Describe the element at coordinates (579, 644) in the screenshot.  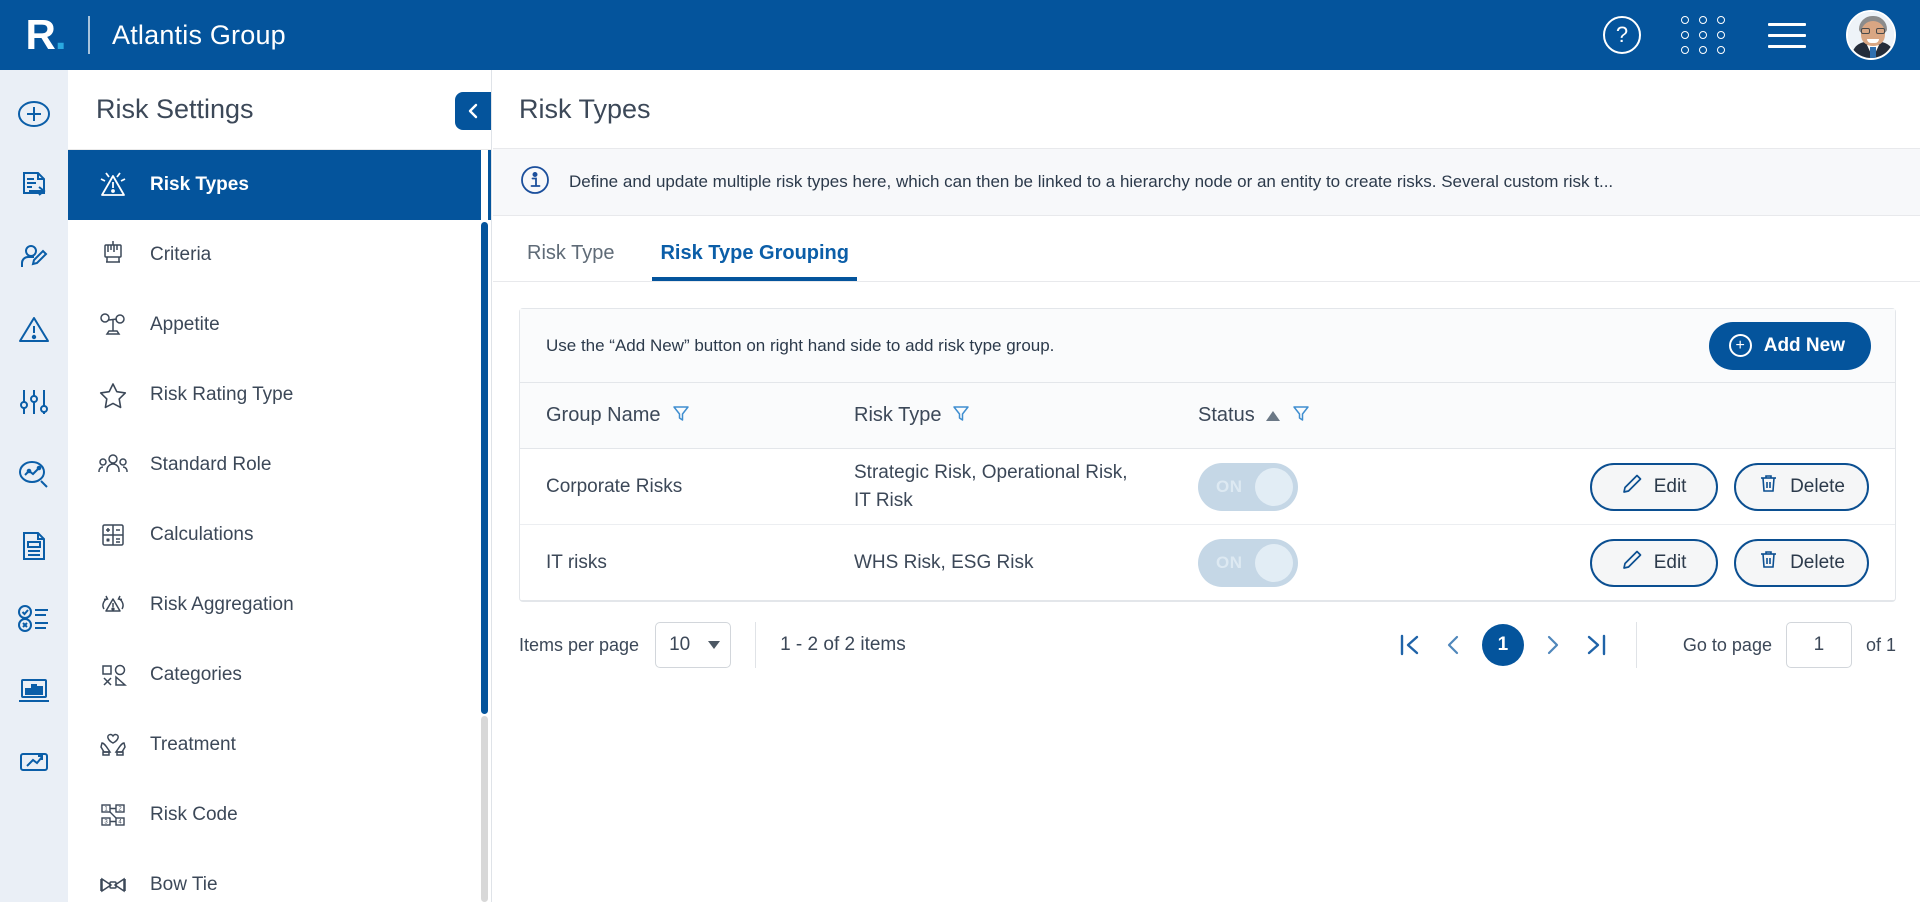
I see `items-per-page-label: Items per page` at that location.